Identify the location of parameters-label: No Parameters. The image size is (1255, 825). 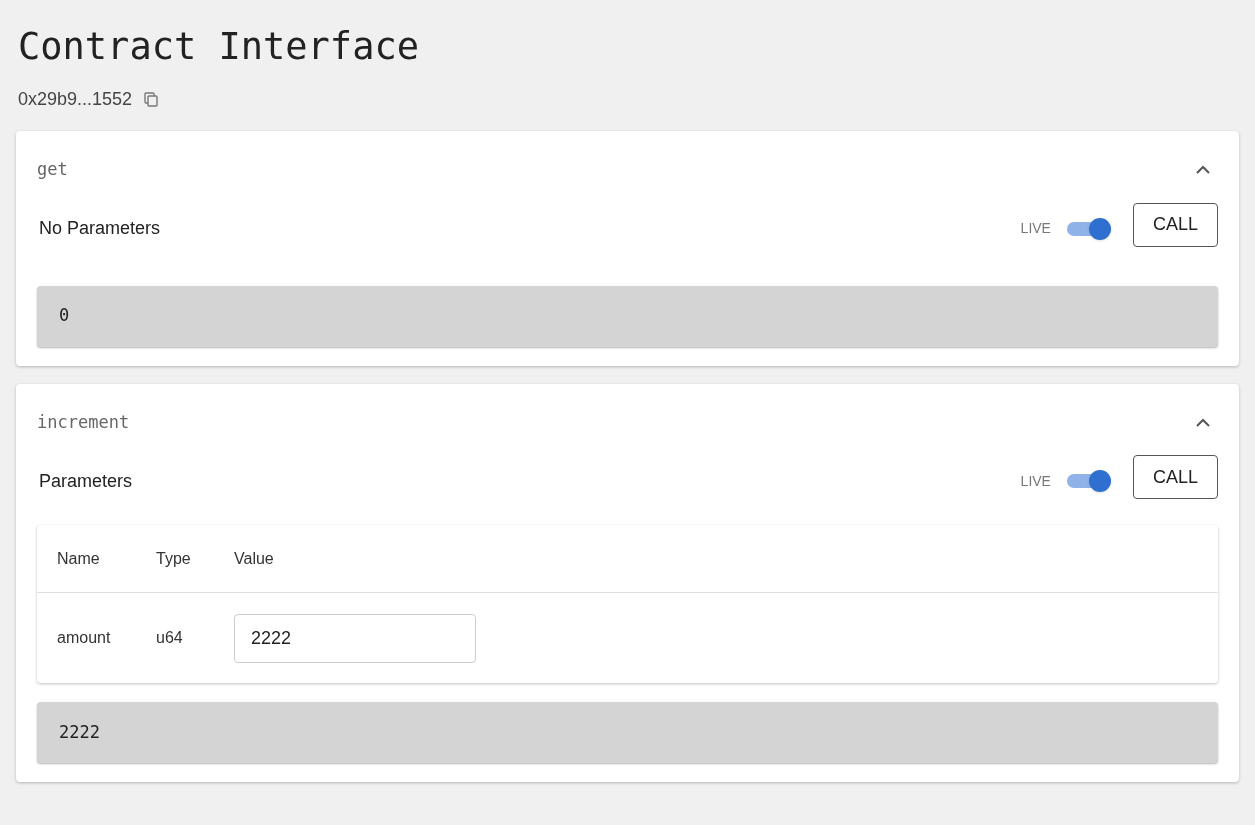
(100, 228).